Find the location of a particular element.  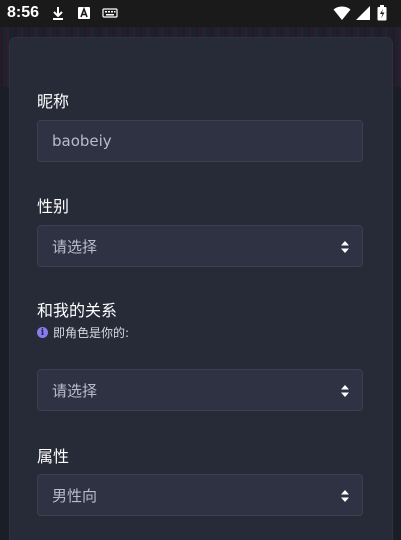

attribute-select: 男性向 is located at coordinates (200, 495).